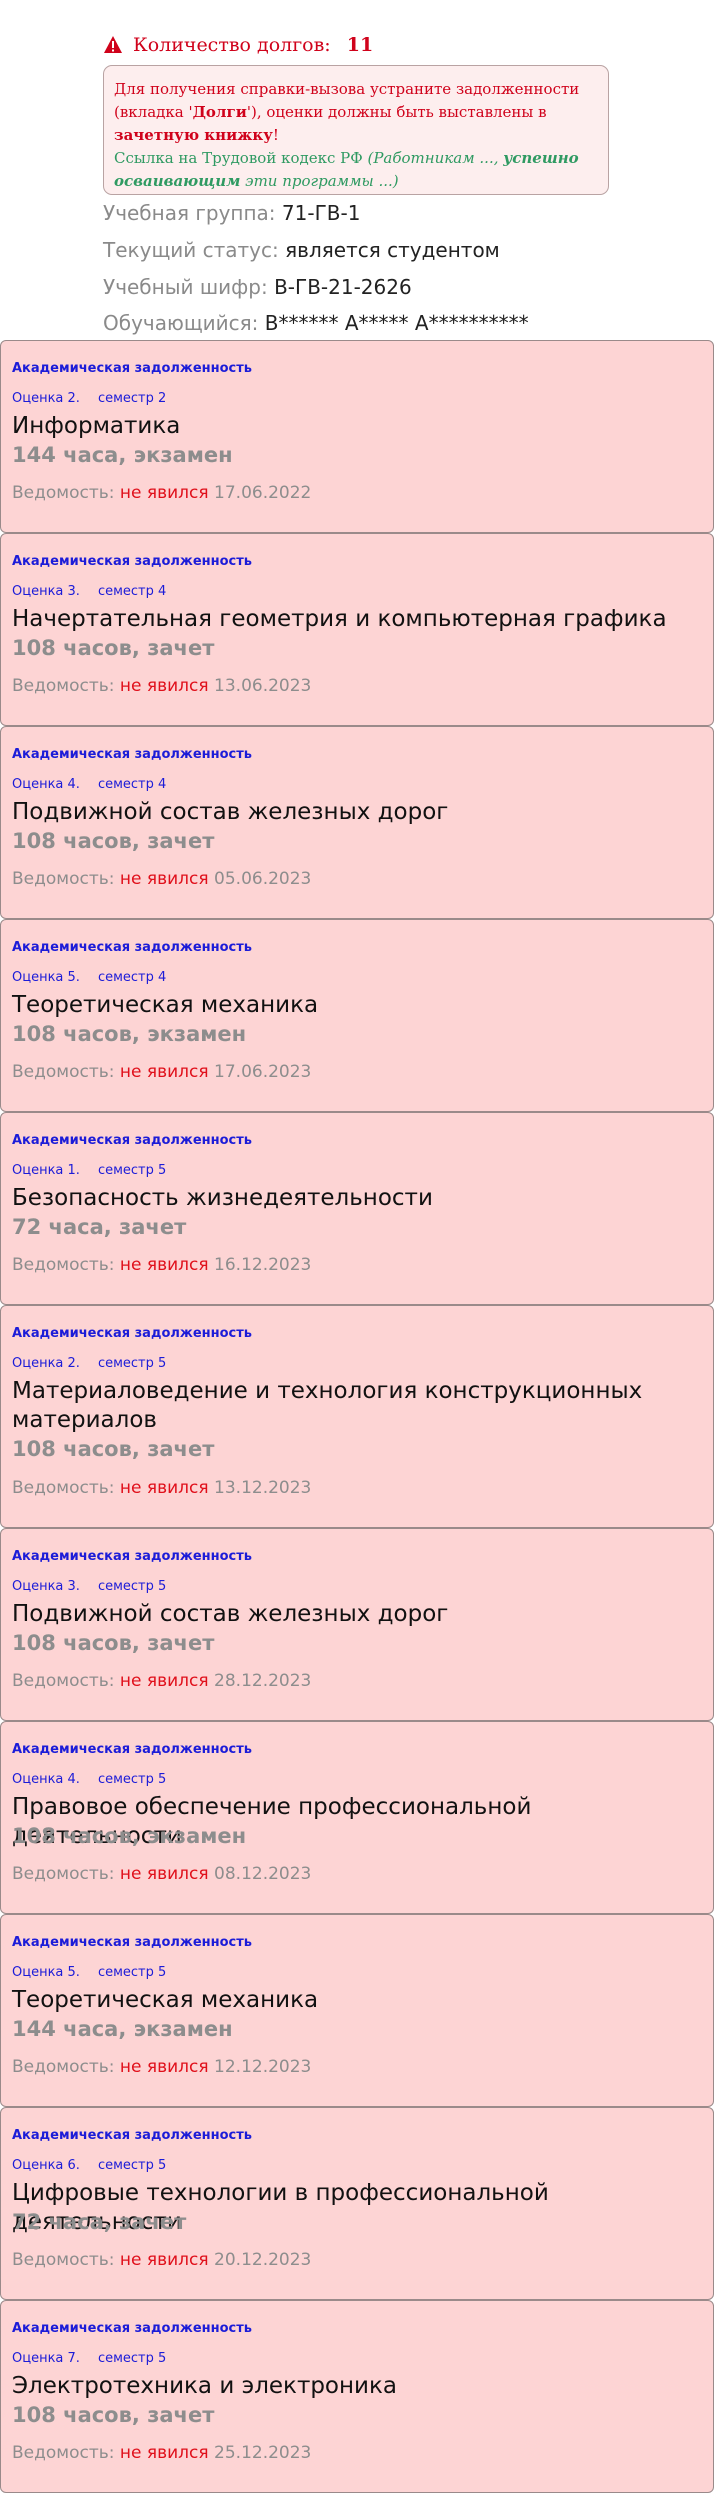  I want to click on card-subject: Подвижной состав железных дорог, so click(230, 1614).